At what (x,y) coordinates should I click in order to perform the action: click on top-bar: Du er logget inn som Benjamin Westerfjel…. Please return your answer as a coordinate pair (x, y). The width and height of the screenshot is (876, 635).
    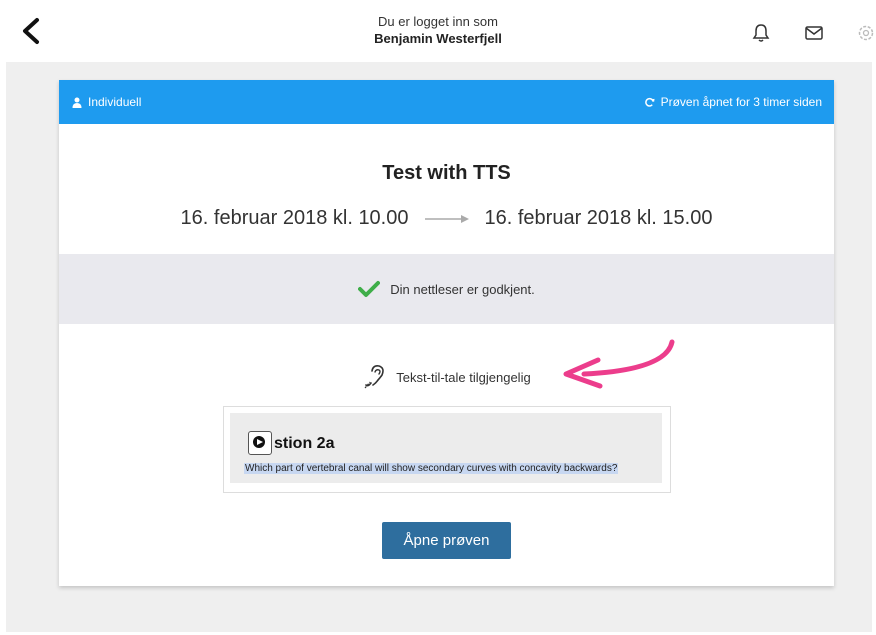
    Looking at the image, I should click on (438, 35).